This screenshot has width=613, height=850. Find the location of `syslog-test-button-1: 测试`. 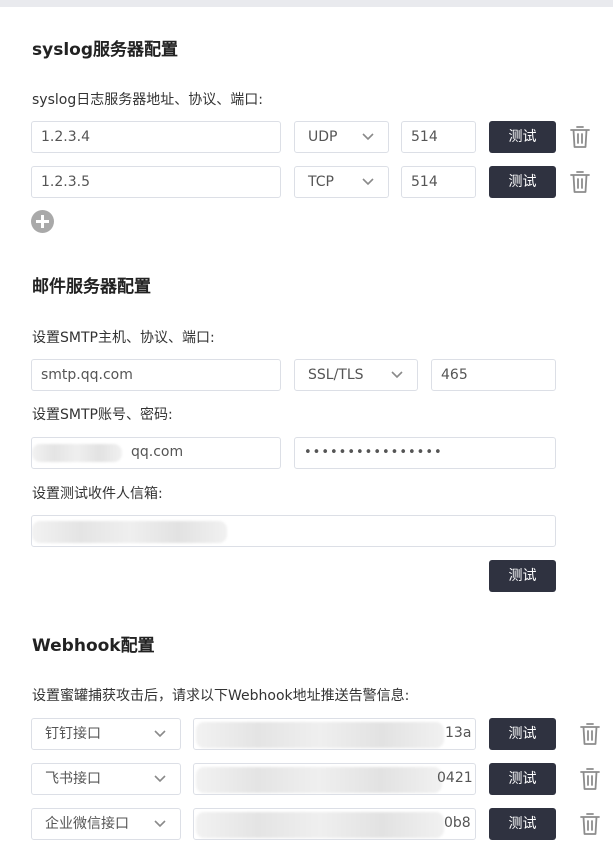

syslog-test-button-1: 测试 is located at coordinates (522, 137).